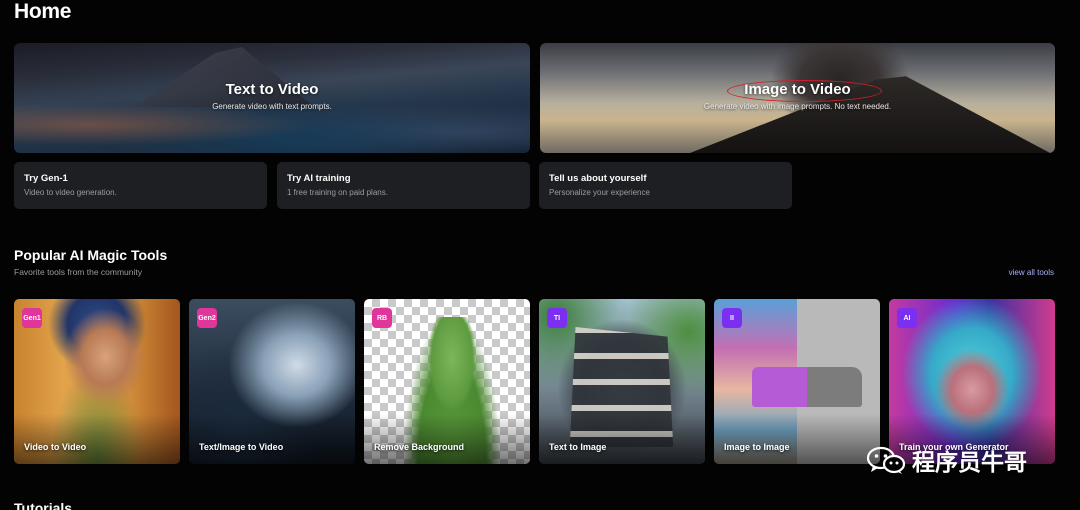  Describe the element at coordinates (969, 463) in the screenshot. I see `watermark-text: 程序员牛哥` at that location.